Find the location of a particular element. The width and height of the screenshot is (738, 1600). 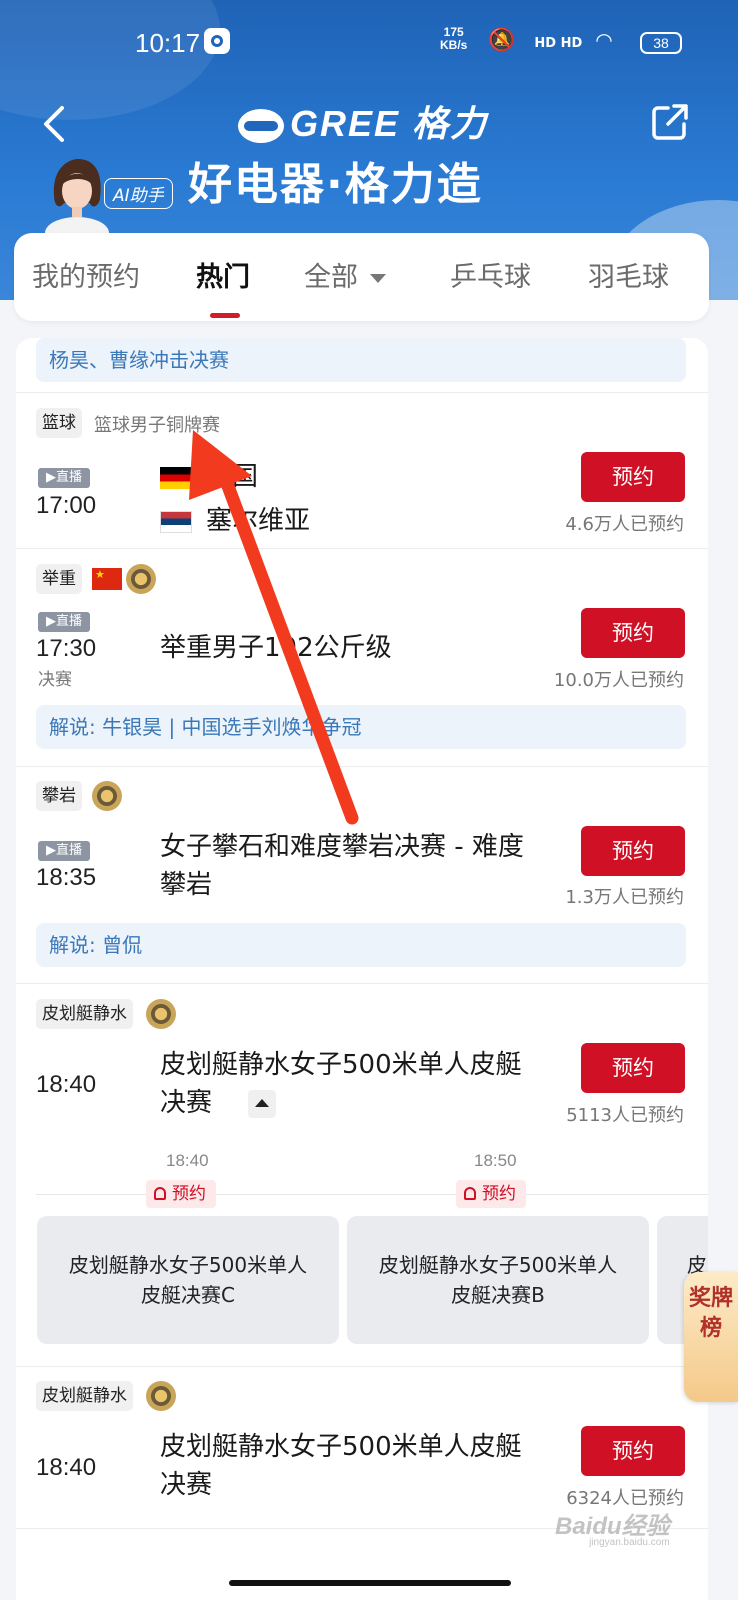

commentary-note: 解说: 曾侃 is located at coordinates (361, 945).